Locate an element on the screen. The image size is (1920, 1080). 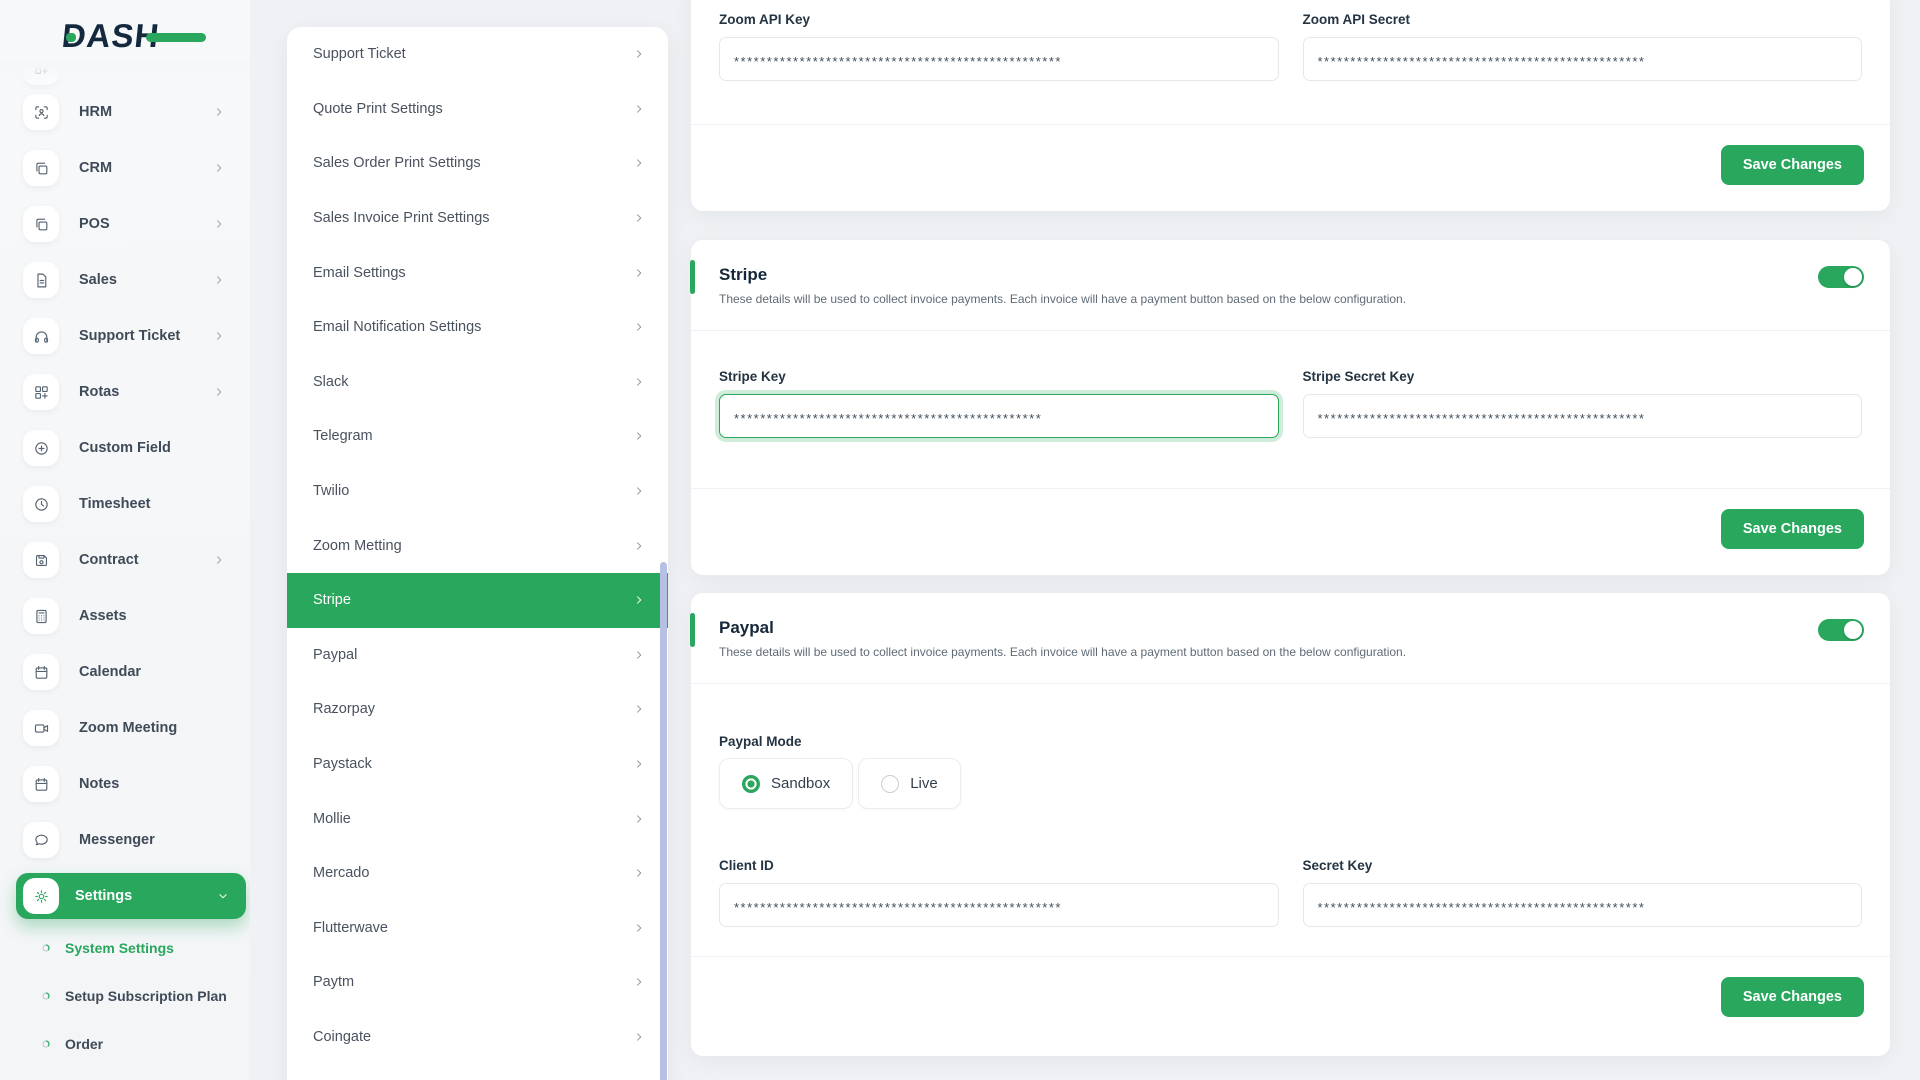
settings-menu-item-support-ticket: Support Ticket is located at coordinates (477, 54).